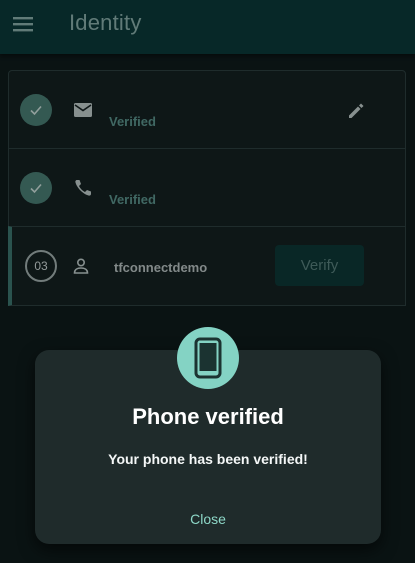 This screenshot has width=415, height=563. What do you see at coordinates (208, 519) in the screenshot?
I see `close-button: Close` at bounding box center [208, 519].